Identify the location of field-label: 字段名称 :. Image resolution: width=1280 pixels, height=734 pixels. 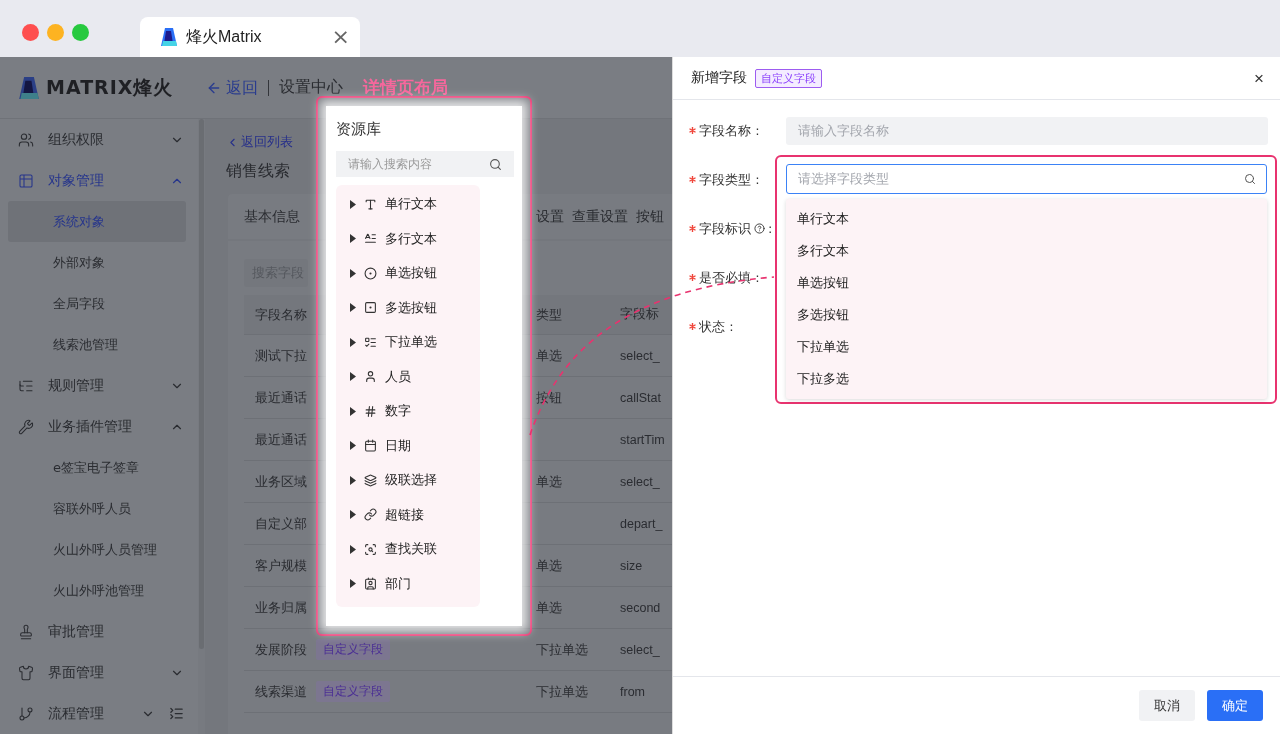
(729, 130).